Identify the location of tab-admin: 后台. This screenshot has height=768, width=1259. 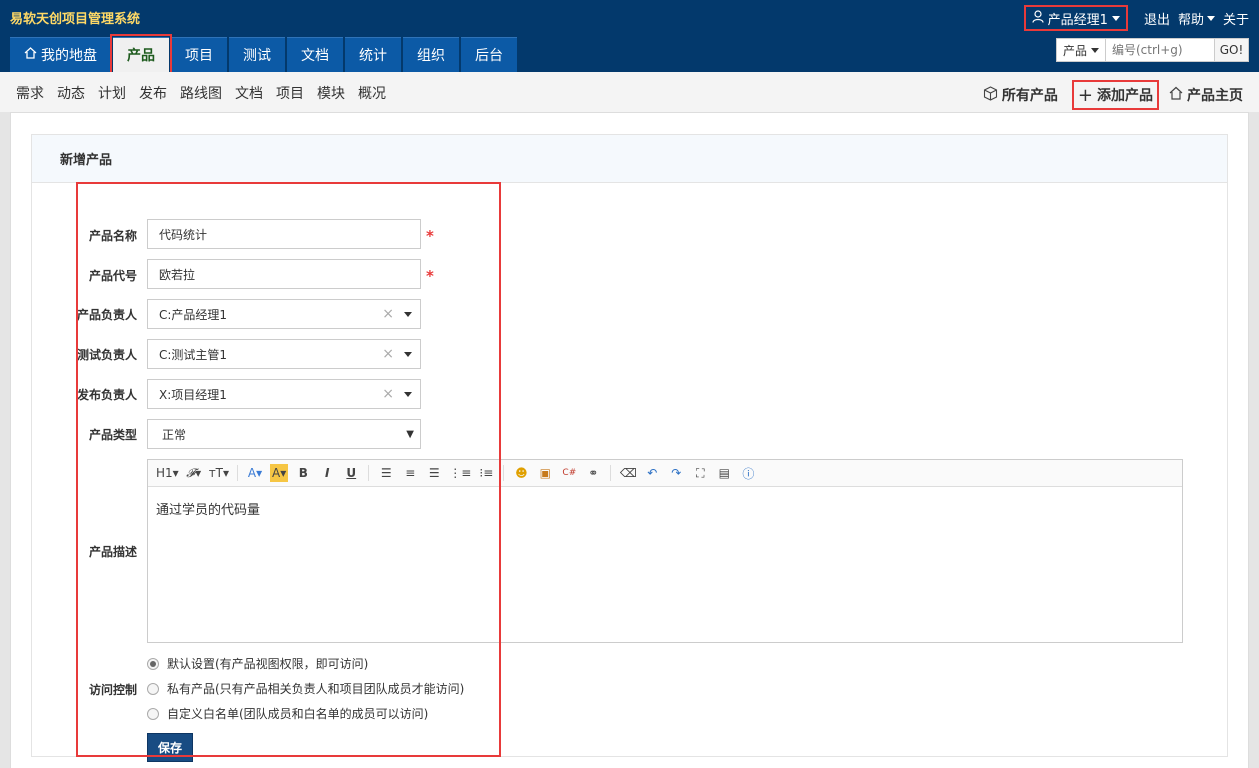
(489, 54).